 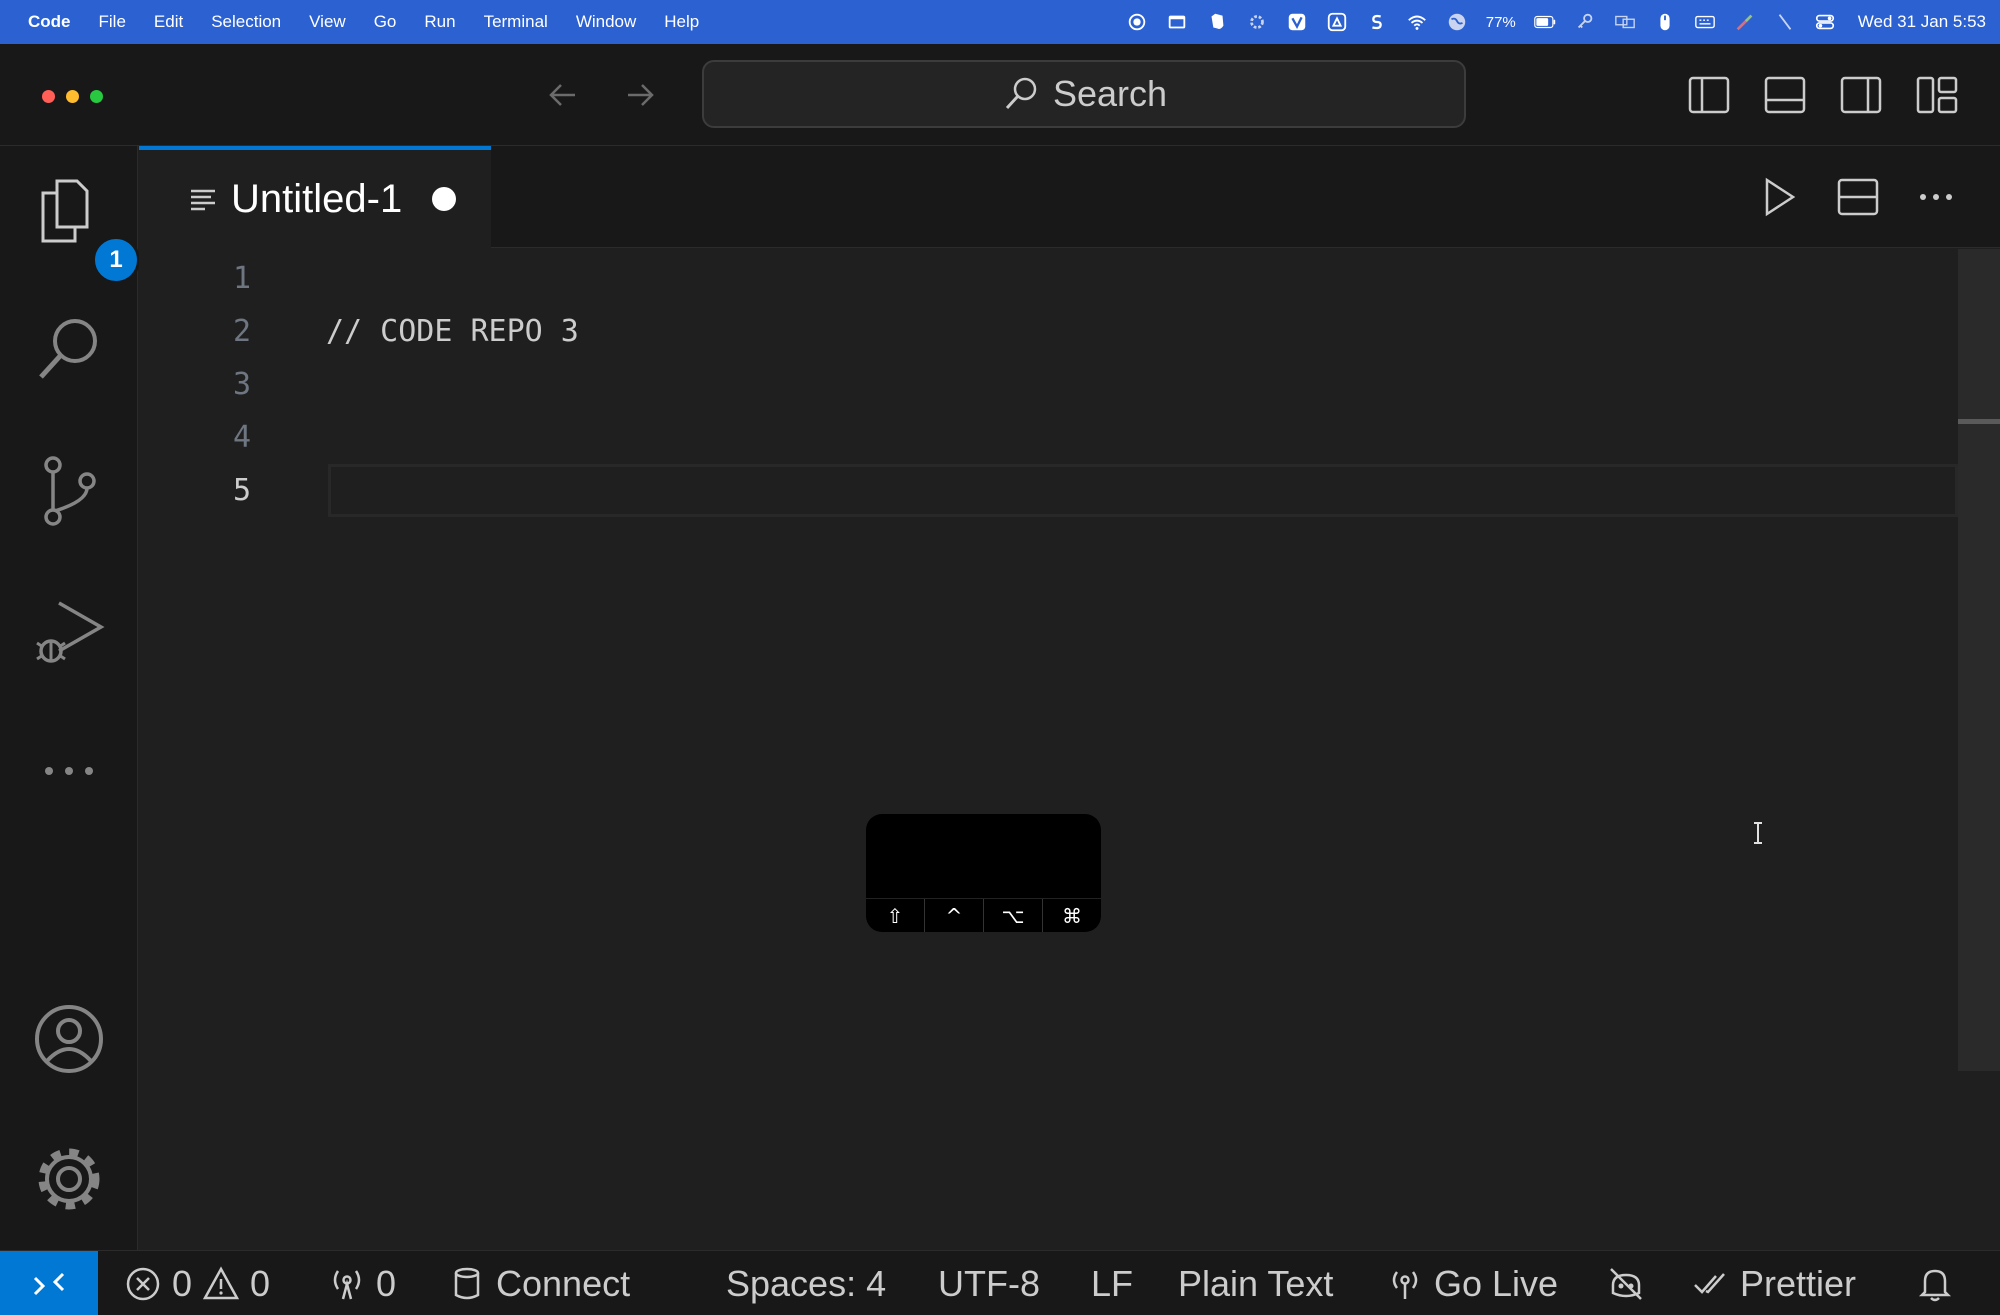 I want to click on remote-indicator-button, so click(x=49, y=1283).